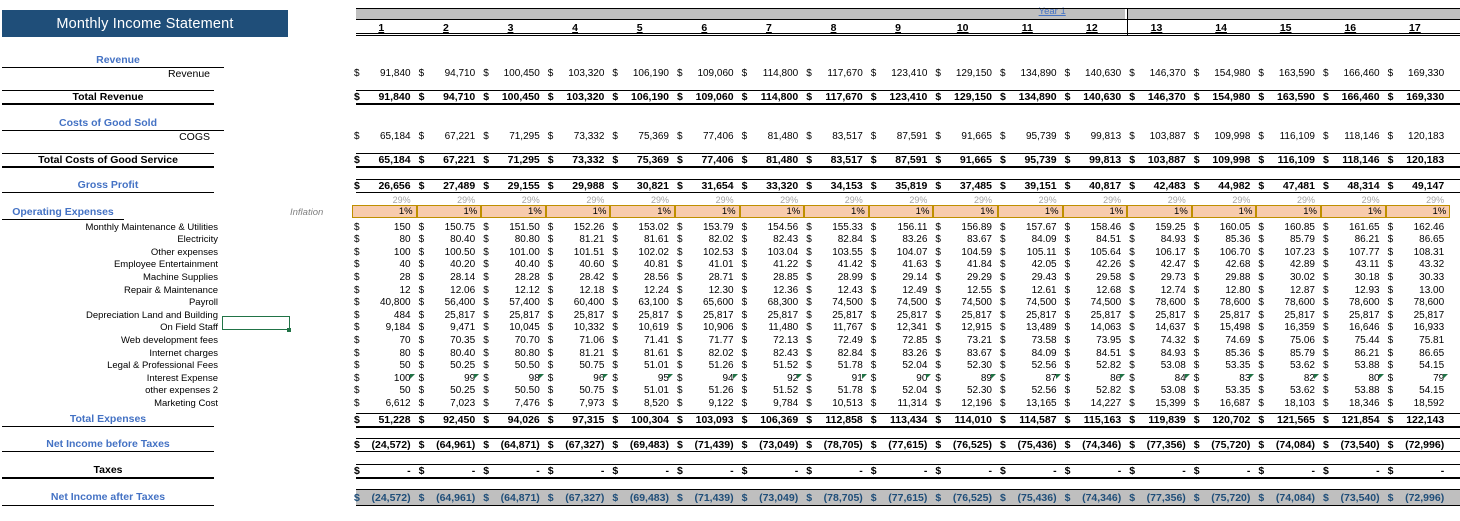  I want to click on cell-interest-expense-c15: 82, so click(1291, 379).